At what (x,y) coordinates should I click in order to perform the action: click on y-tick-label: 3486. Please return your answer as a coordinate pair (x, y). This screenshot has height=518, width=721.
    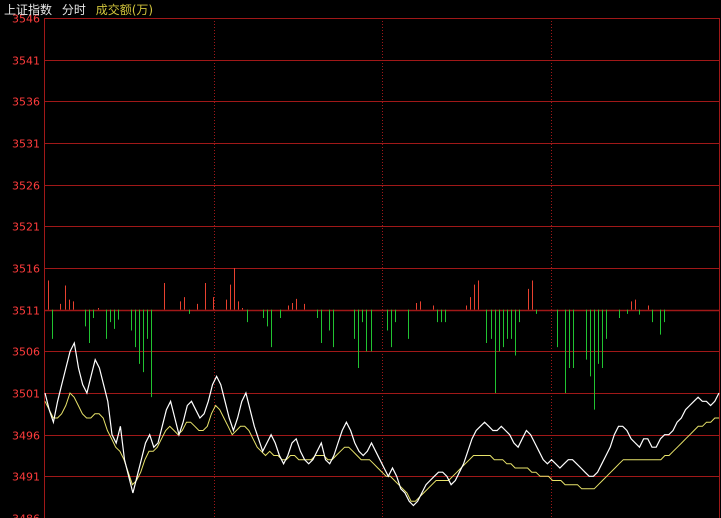
    Looking at the image, I should click on (26, 515).